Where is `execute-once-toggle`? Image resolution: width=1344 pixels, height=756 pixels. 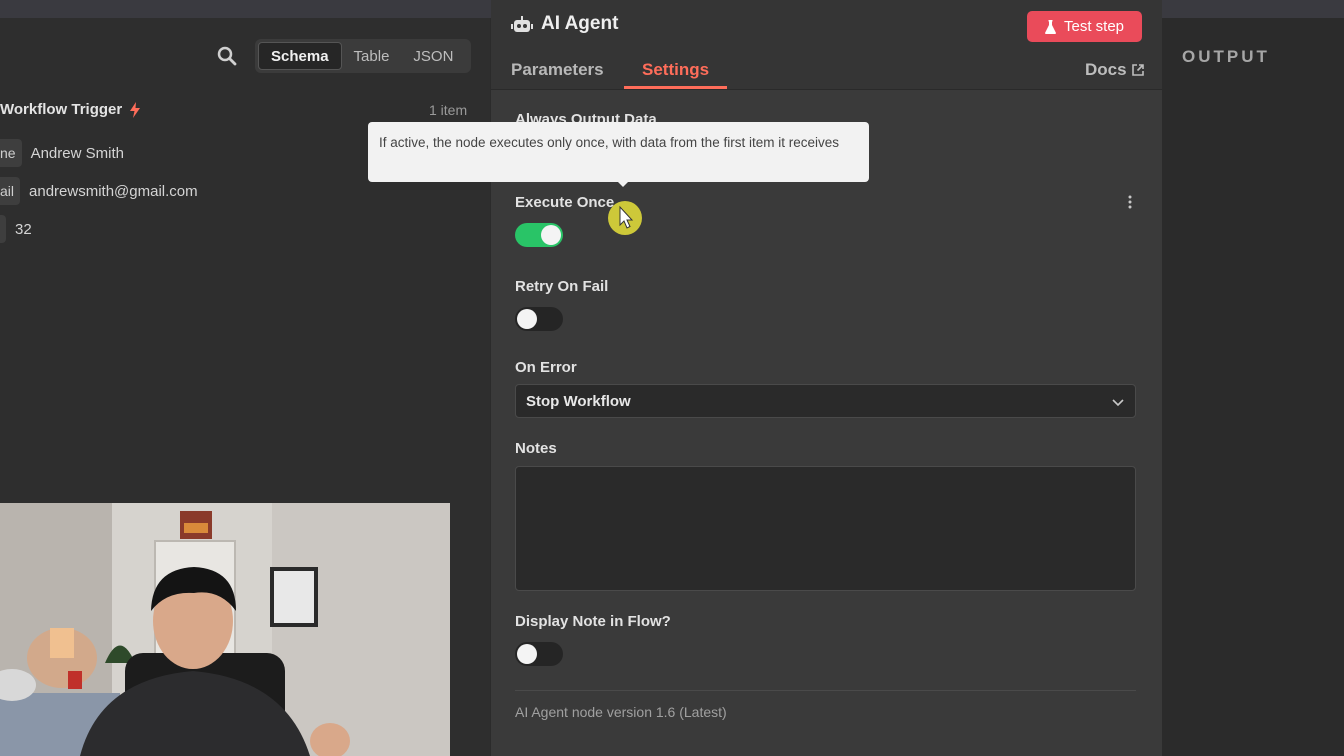
execute-once-toggle is located at coordinates (539, 235).